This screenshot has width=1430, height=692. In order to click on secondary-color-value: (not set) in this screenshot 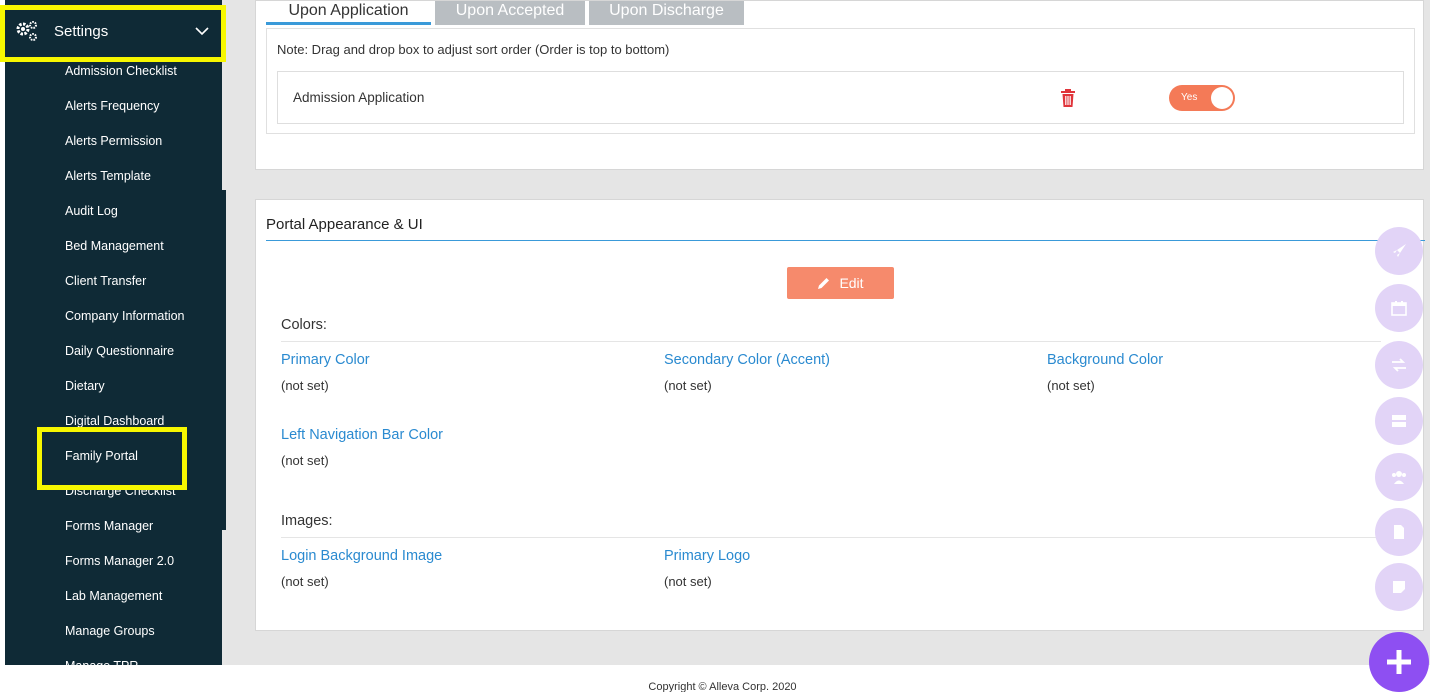, I will do `click(688, 385)`.